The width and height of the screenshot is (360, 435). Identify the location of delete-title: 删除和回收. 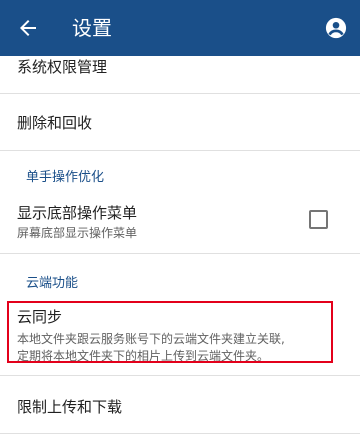
(55, 123).